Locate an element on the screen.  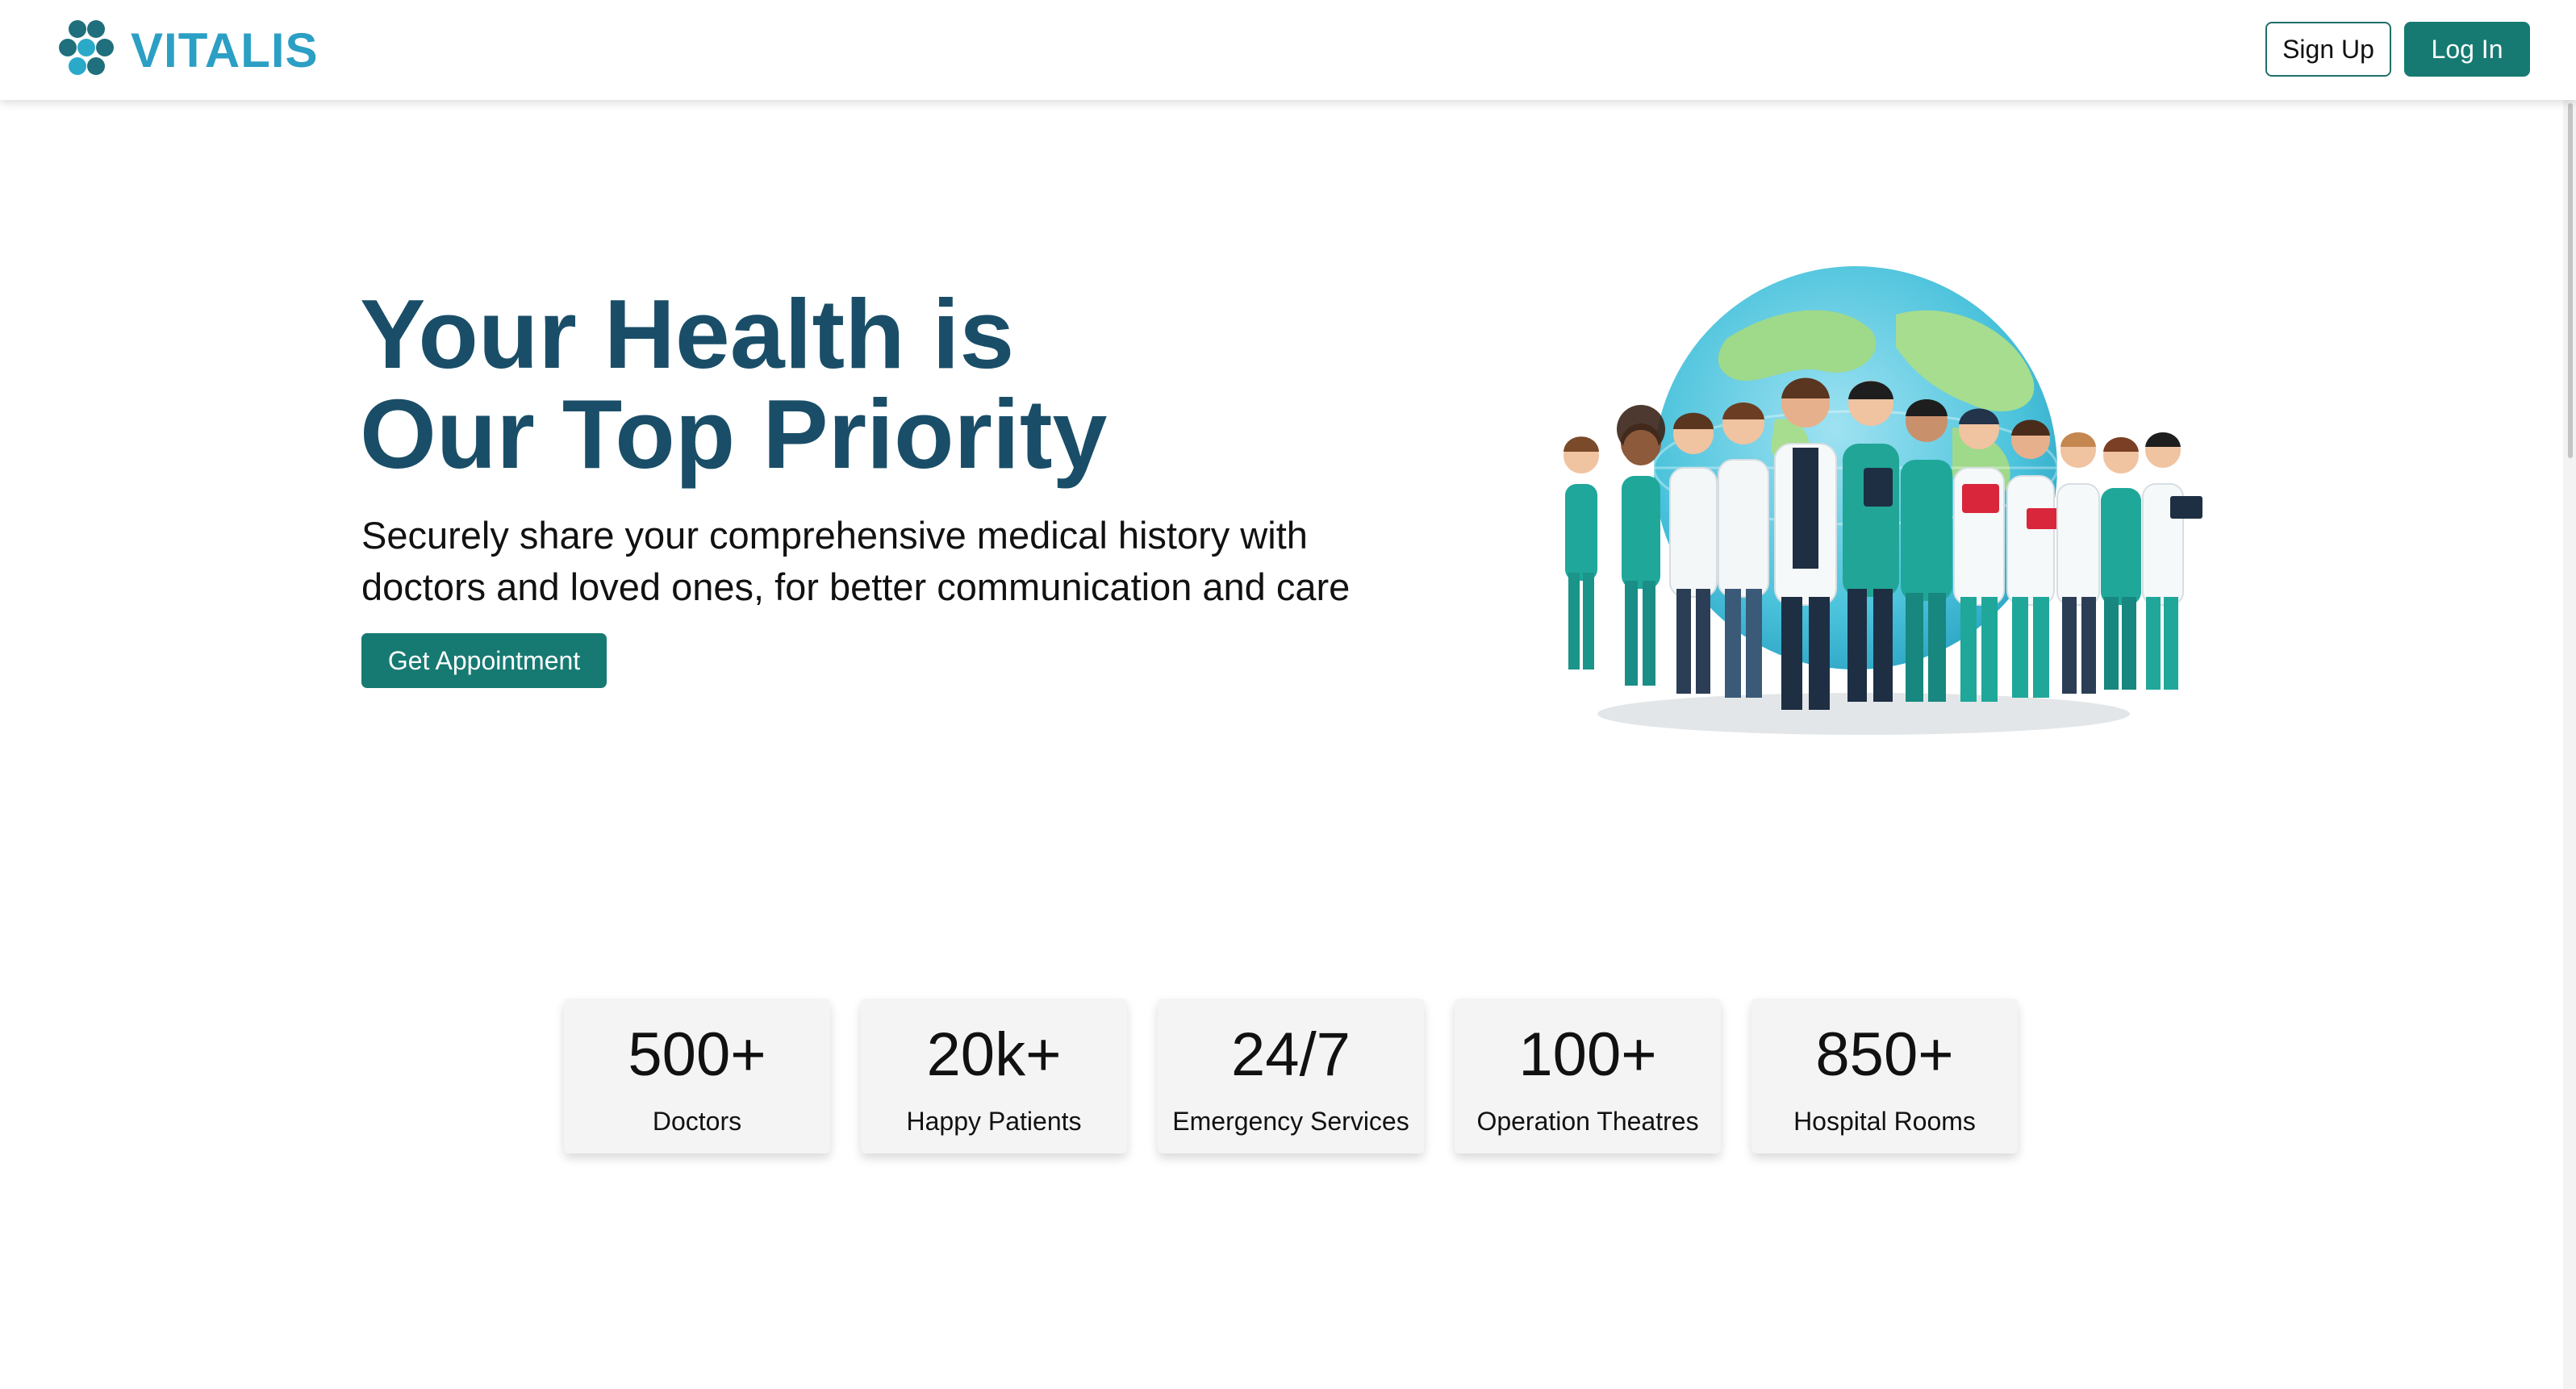
hero-title-line-2: Our Top Priority is located at coordinates (734, 434).